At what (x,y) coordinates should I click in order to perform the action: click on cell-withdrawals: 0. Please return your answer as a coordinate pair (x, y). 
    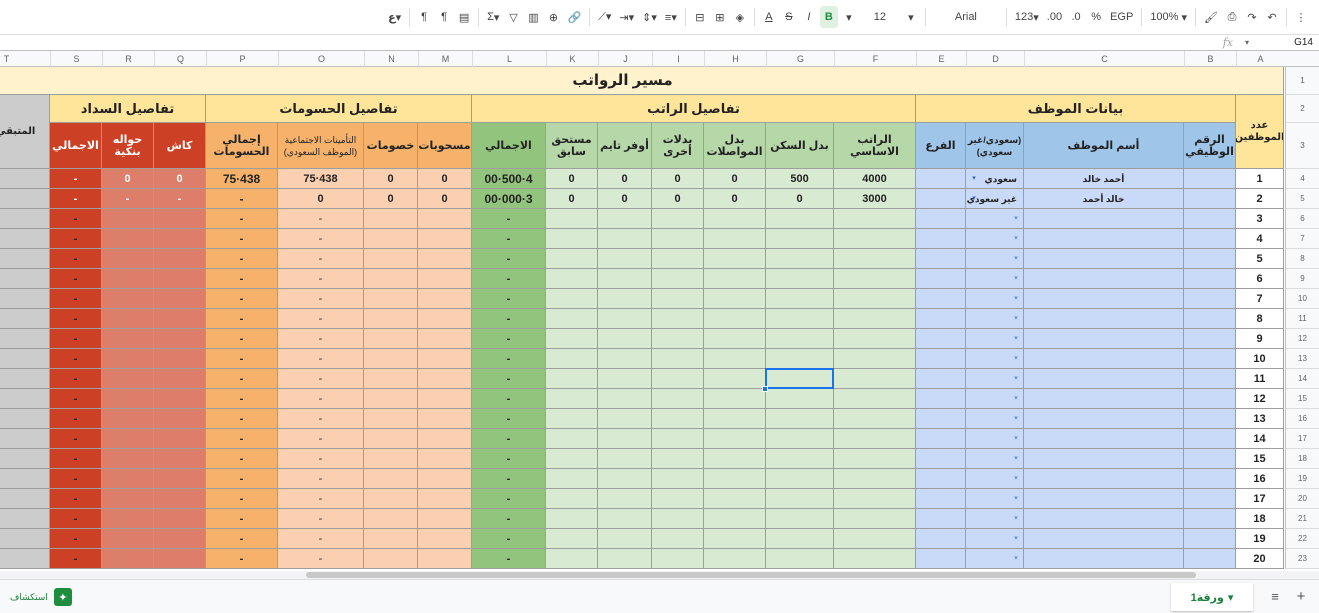
    Looking at the image, I should click on (445, 199).